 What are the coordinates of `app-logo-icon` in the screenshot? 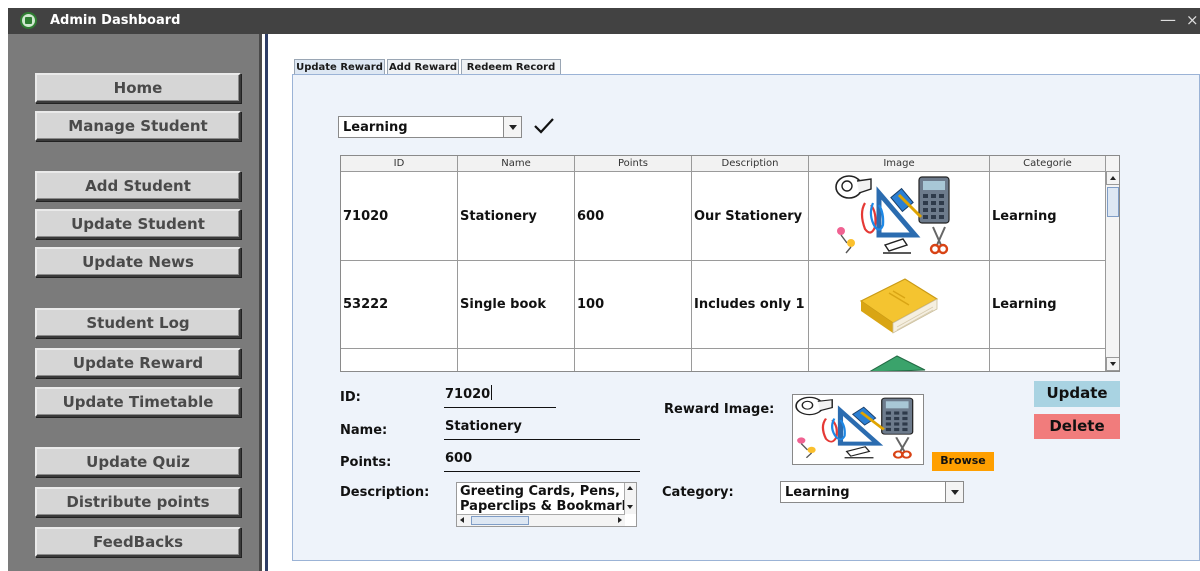 It's located at (28, 20).